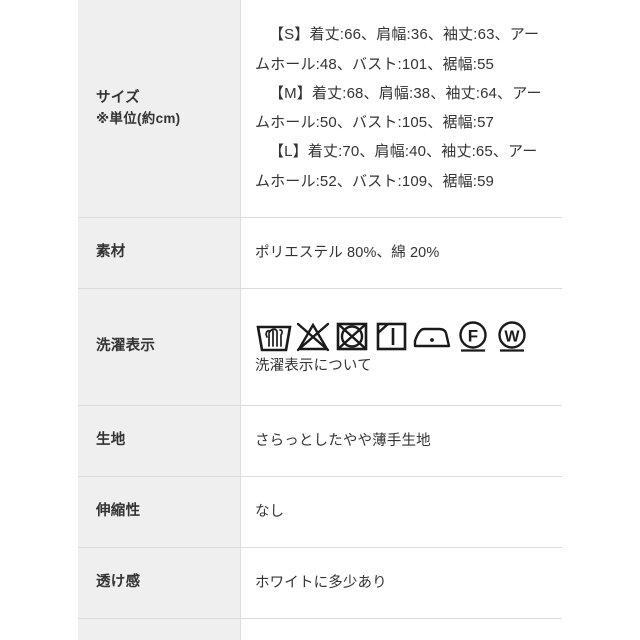  What do you see at coordinates (118, 97) in the screenshot?
I see `row-label-size-main: サイズ` at bounding box center [118, 97].